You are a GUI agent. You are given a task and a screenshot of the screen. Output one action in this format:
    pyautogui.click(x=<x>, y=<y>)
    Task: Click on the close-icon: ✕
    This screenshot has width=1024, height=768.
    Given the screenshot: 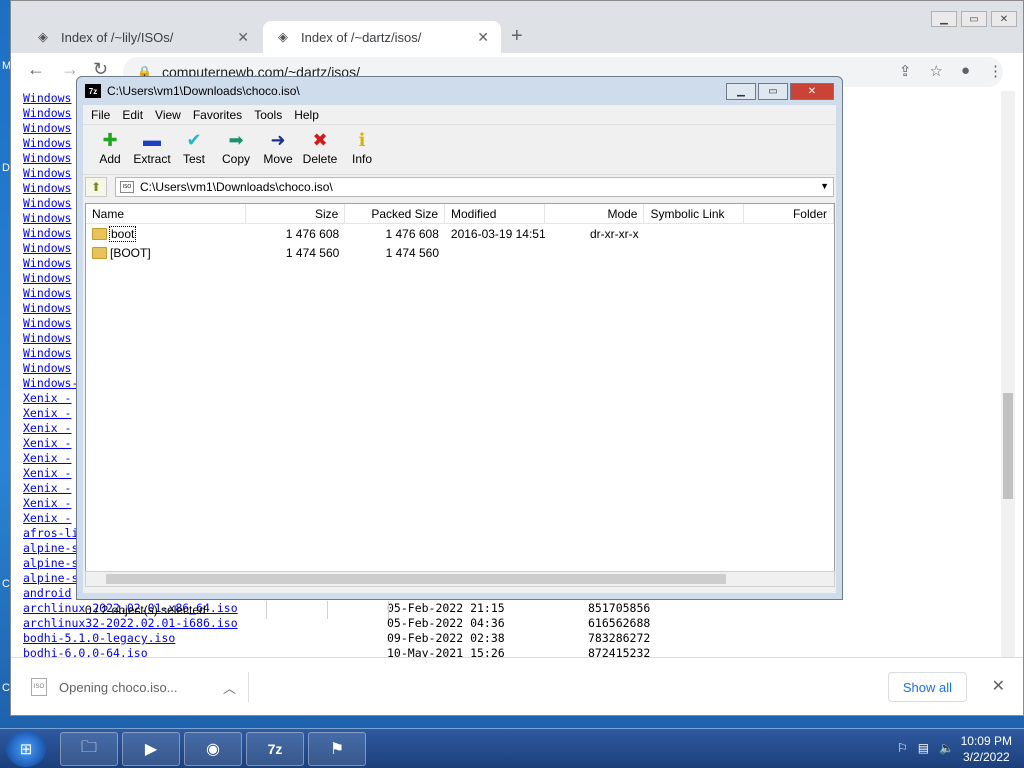 What is the action you would take?
    pyautogui.click(x=998, y=686)
    